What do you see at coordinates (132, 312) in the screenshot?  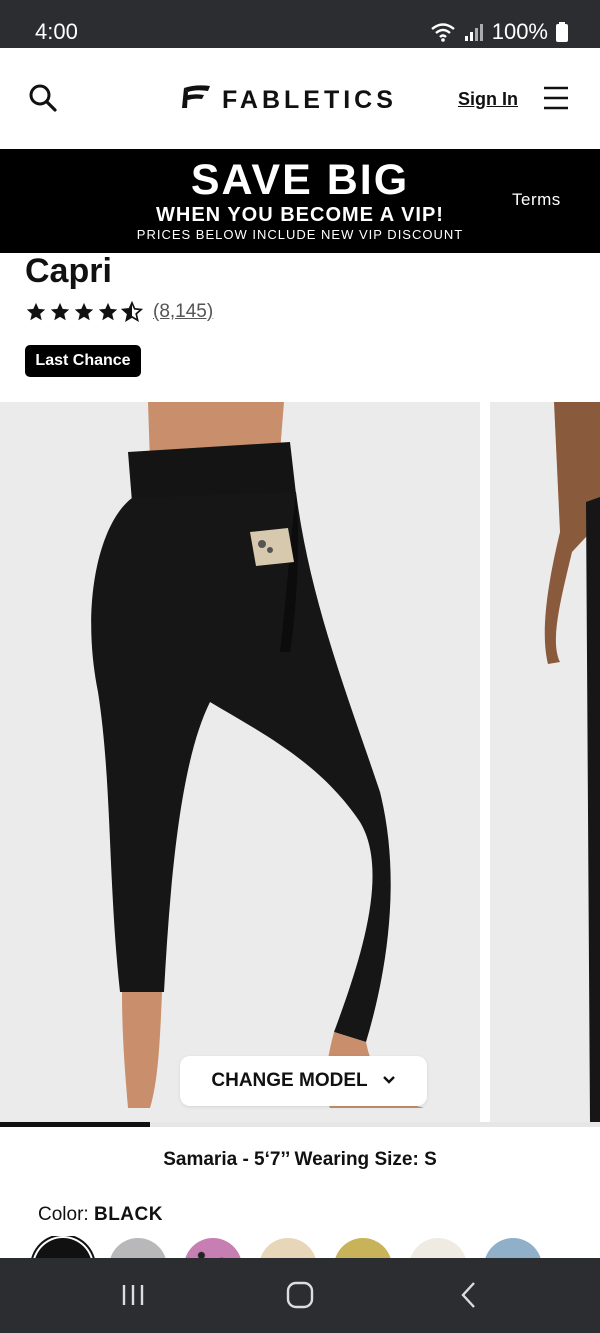 I see `half-star-icon` at bounding box center [132, 312].